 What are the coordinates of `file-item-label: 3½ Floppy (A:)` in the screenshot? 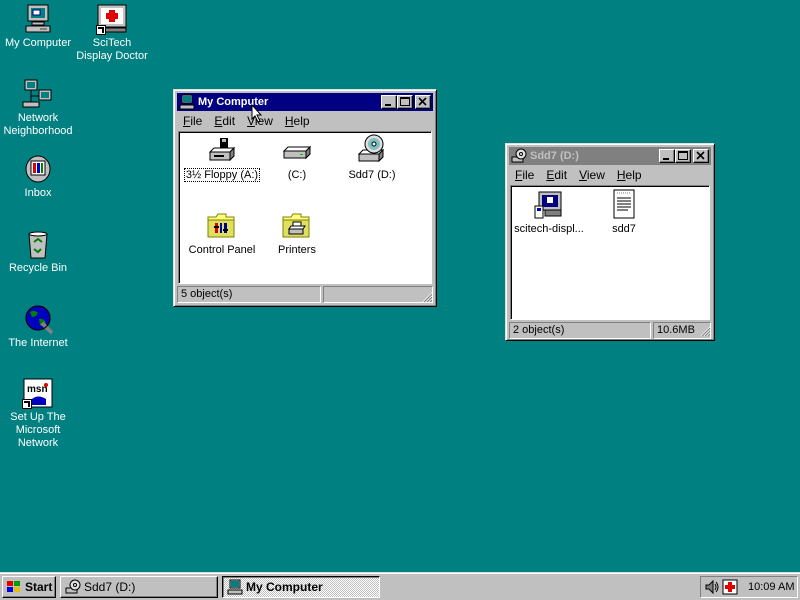 It's located at (222, 175).